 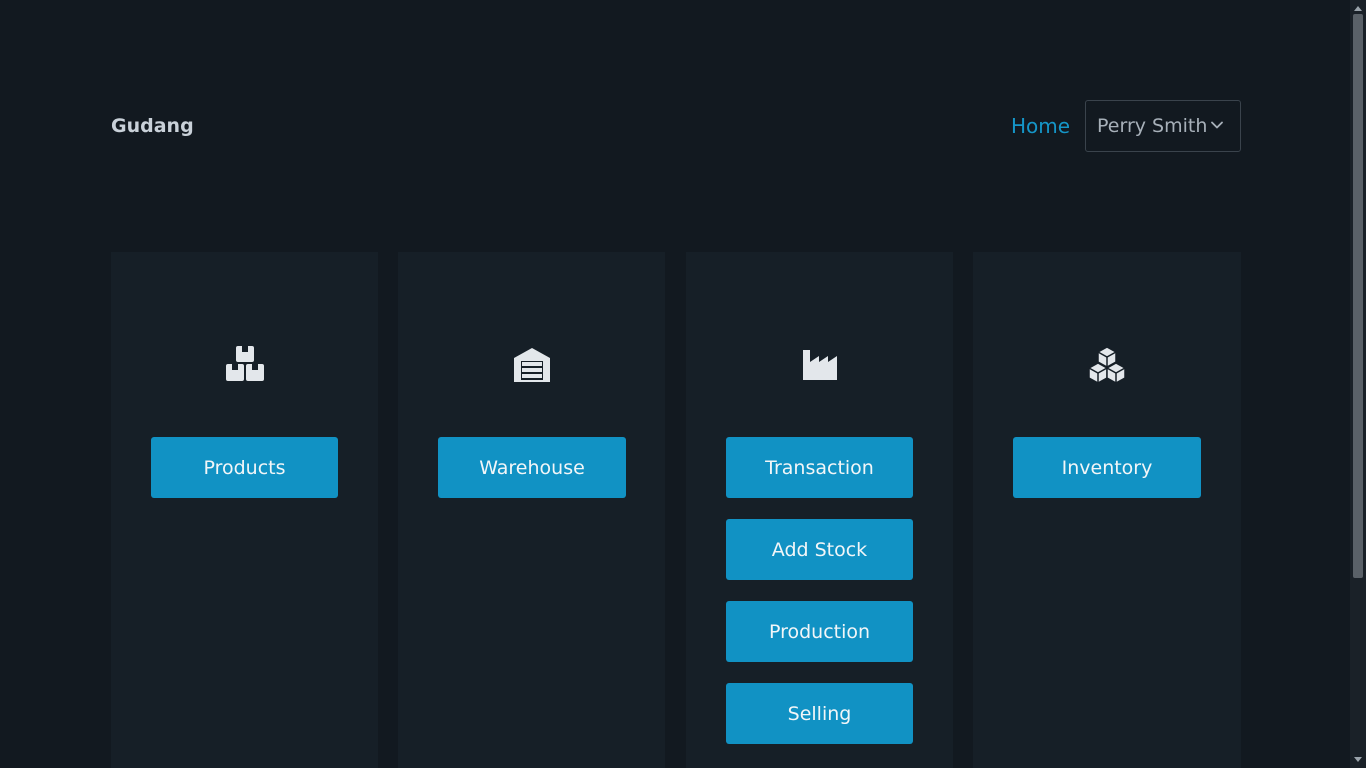 I want to click on brand-logo: Gudang, so click(x=152, y=126).